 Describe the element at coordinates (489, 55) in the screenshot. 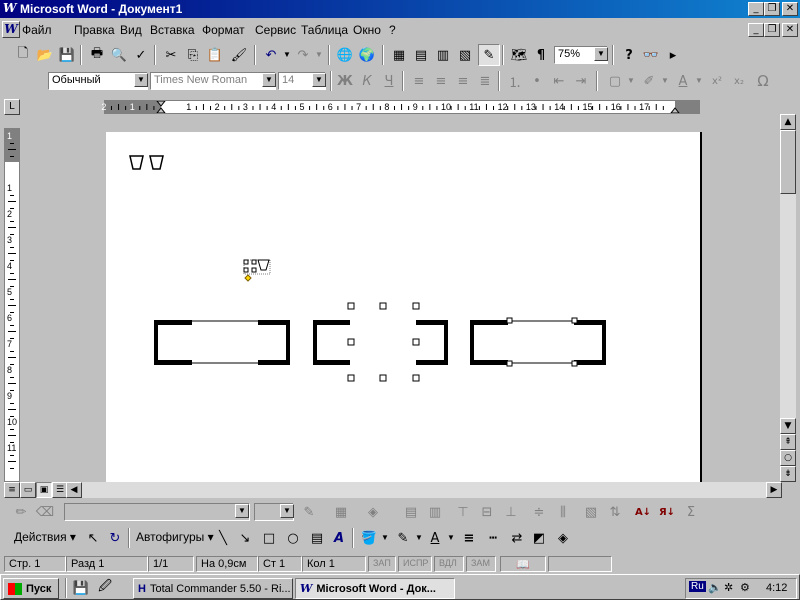

I see `drawing-icon: ✎` at that location.